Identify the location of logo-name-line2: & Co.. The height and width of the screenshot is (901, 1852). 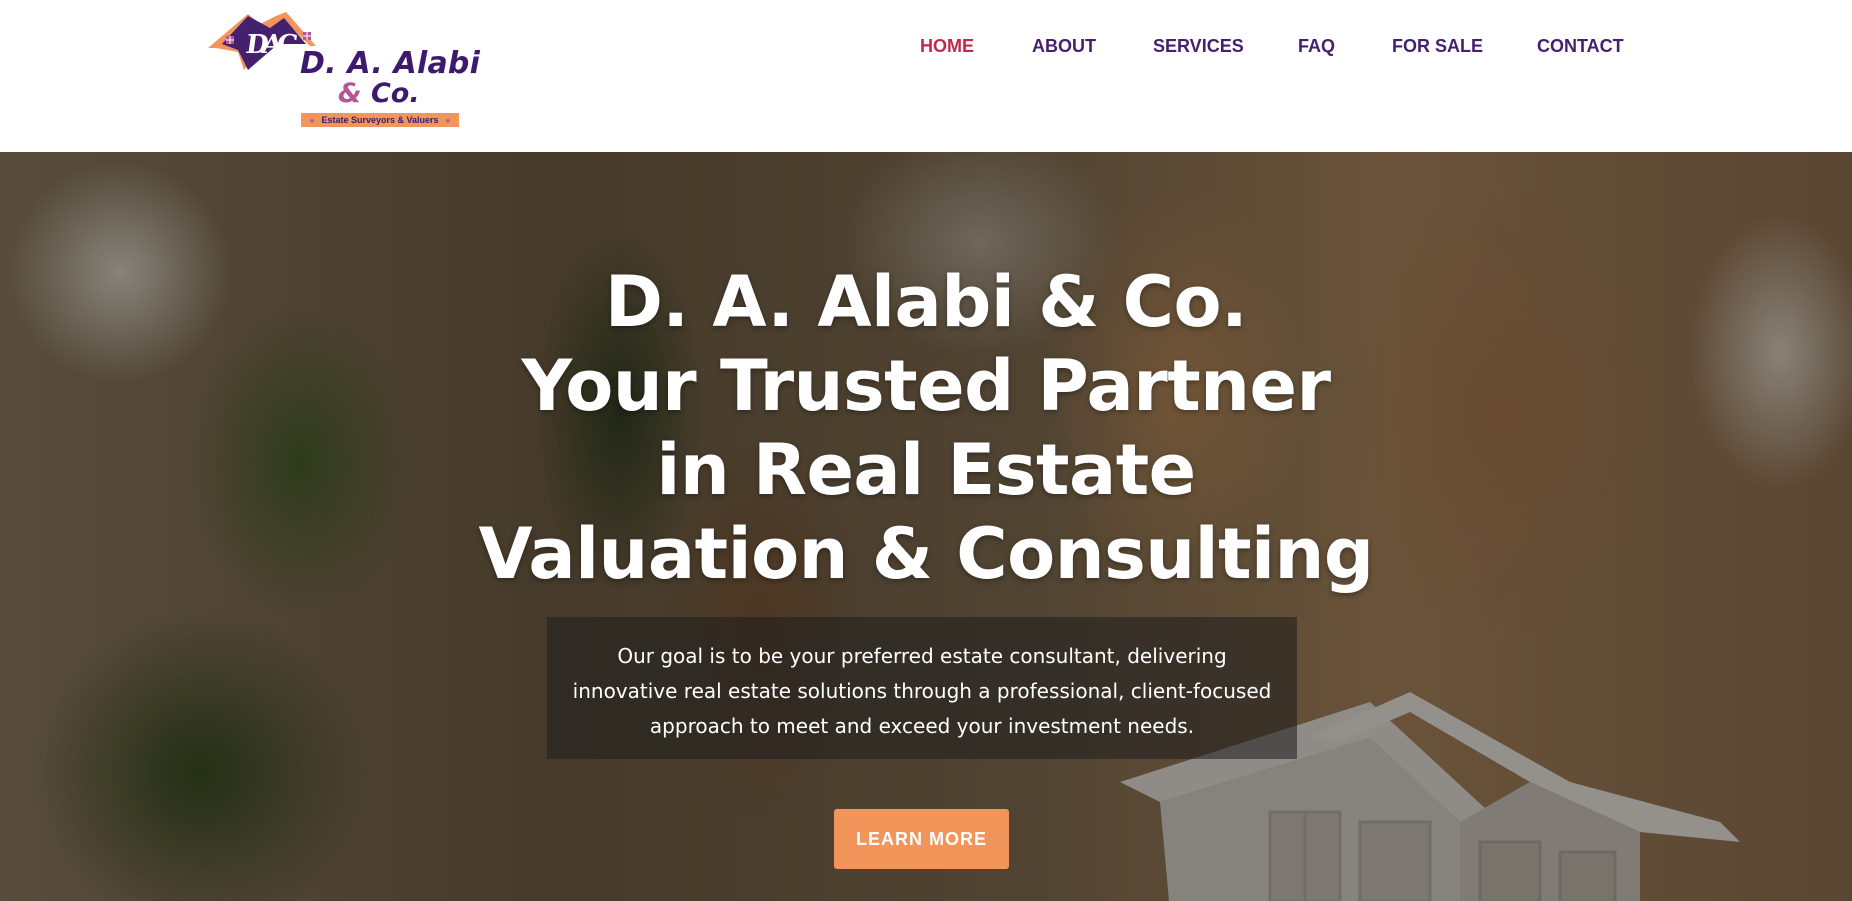
(379, 93).